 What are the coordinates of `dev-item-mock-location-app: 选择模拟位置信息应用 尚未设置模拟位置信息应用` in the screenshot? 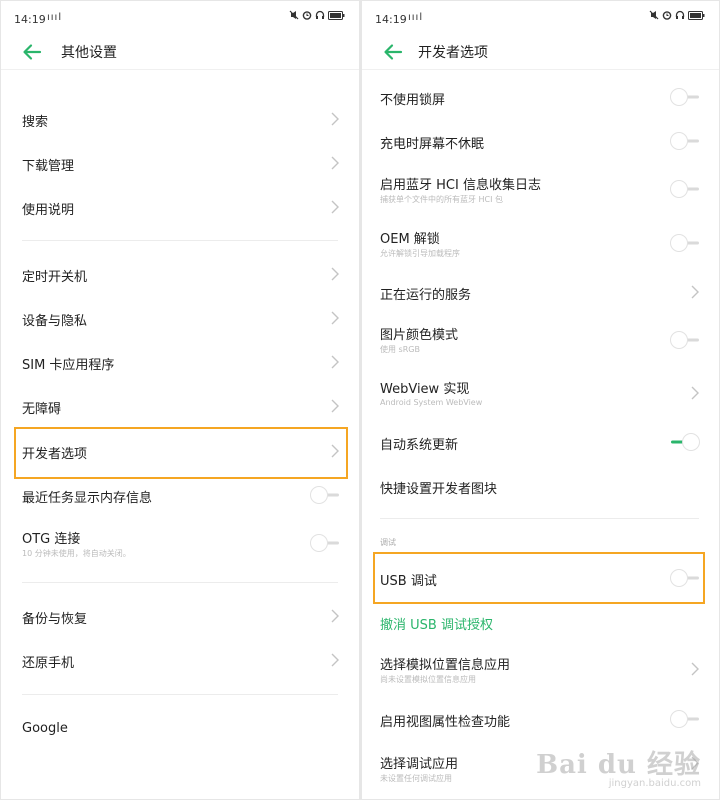 It's located at (540, 669).